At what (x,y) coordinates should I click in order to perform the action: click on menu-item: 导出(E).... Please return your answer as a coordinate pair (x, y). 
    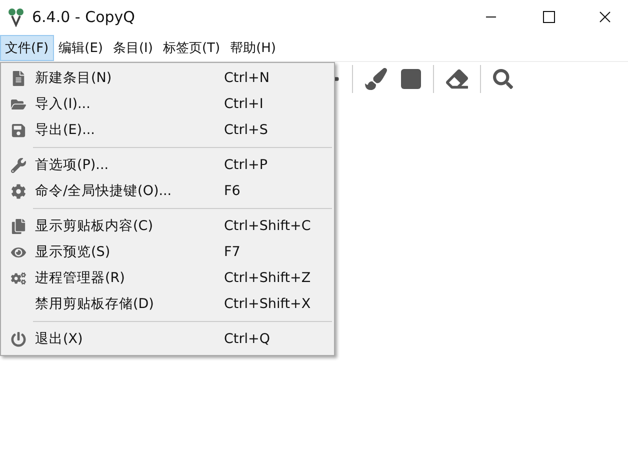
    Looking at the image, I should click on (129, 130).